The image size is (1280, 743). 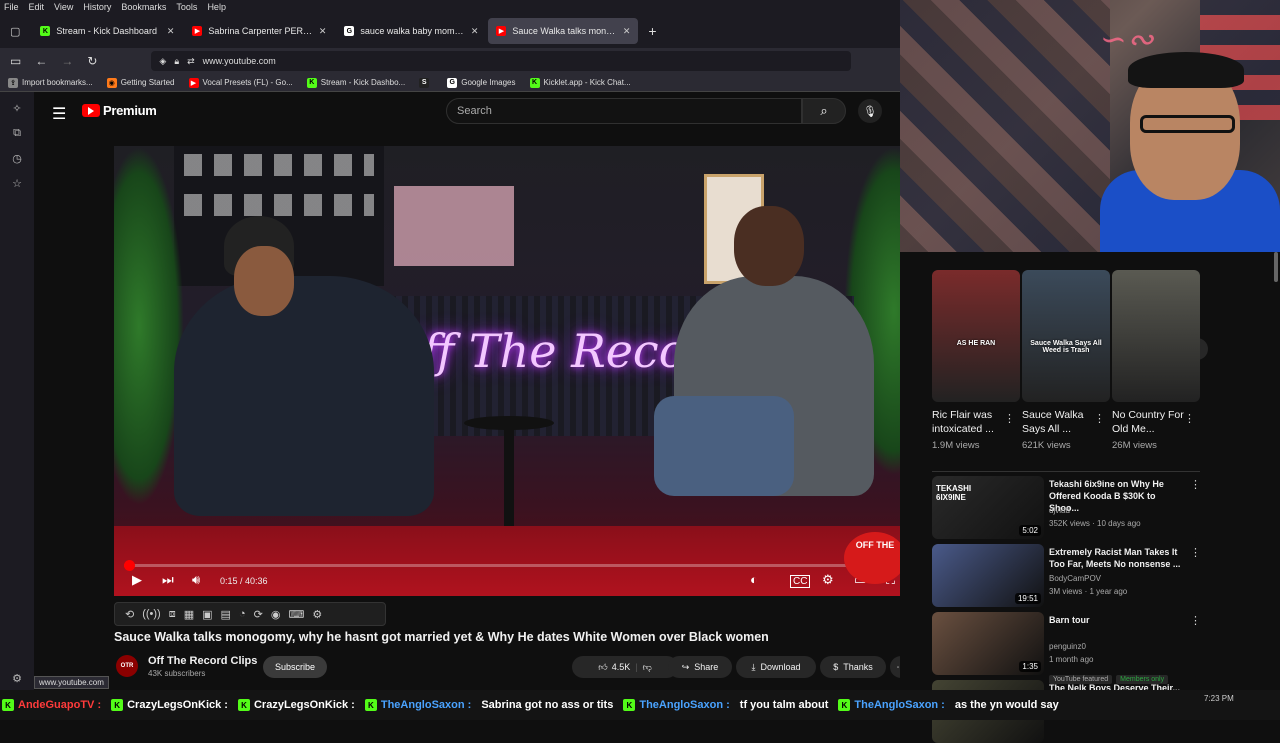 I want to click on menu-view: View, so click(x=63, y=7).